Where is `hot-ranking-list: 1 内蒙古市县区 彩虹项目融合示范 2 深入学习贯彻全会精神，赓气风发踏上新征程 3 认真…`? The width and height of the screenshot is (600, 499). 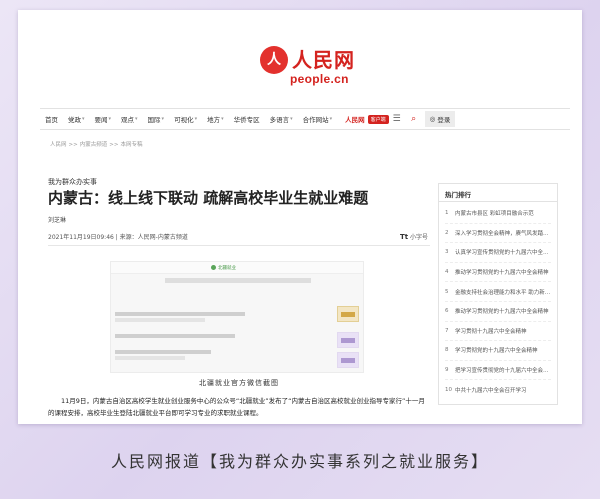
hot-ranking-list: 1 内蒙古市县区 彩虹项目融合示范 2 深入学习贯彻全会精神，赓气风发踏上新征程 3 认真… is located at coordinates (498, 302).